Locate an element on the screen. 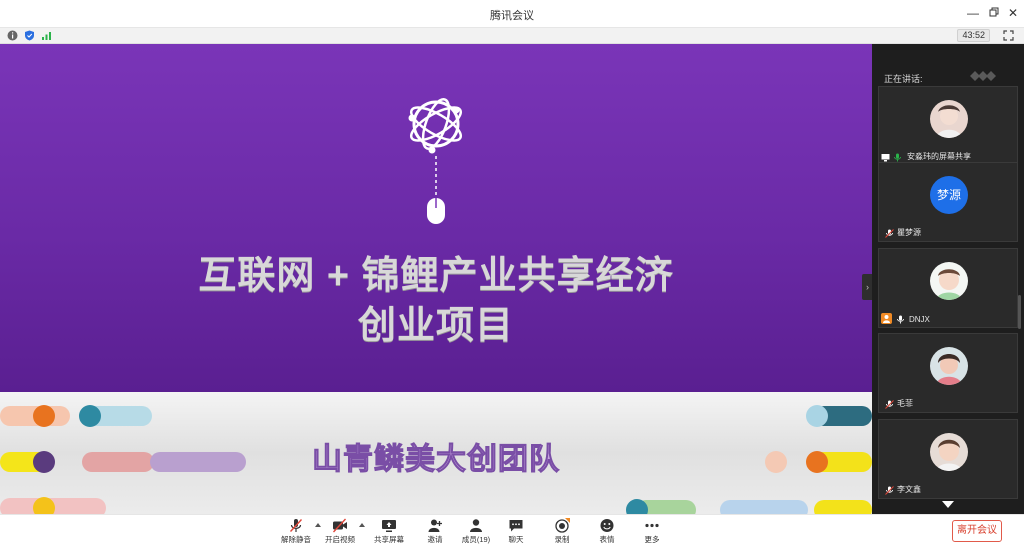  slide-headline-line1: 互联网 + 锦鲤产业共享经济 is located at coordinates (436, 276).